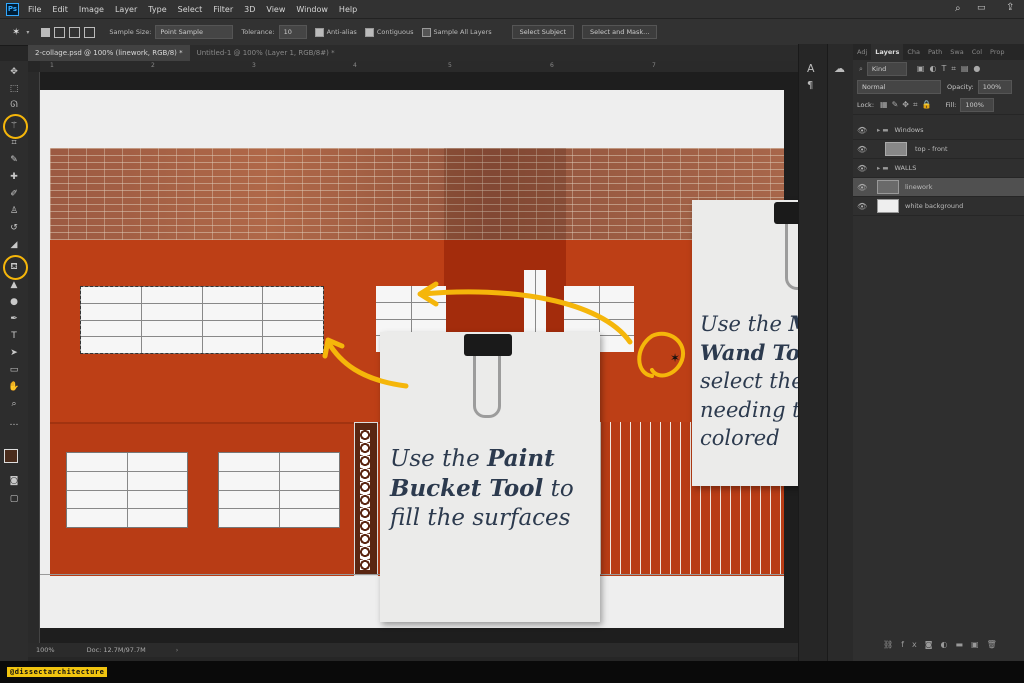 The image size is (1024, 683). I want to click on tolerance-label: Tolerance:, so click(258, 32).